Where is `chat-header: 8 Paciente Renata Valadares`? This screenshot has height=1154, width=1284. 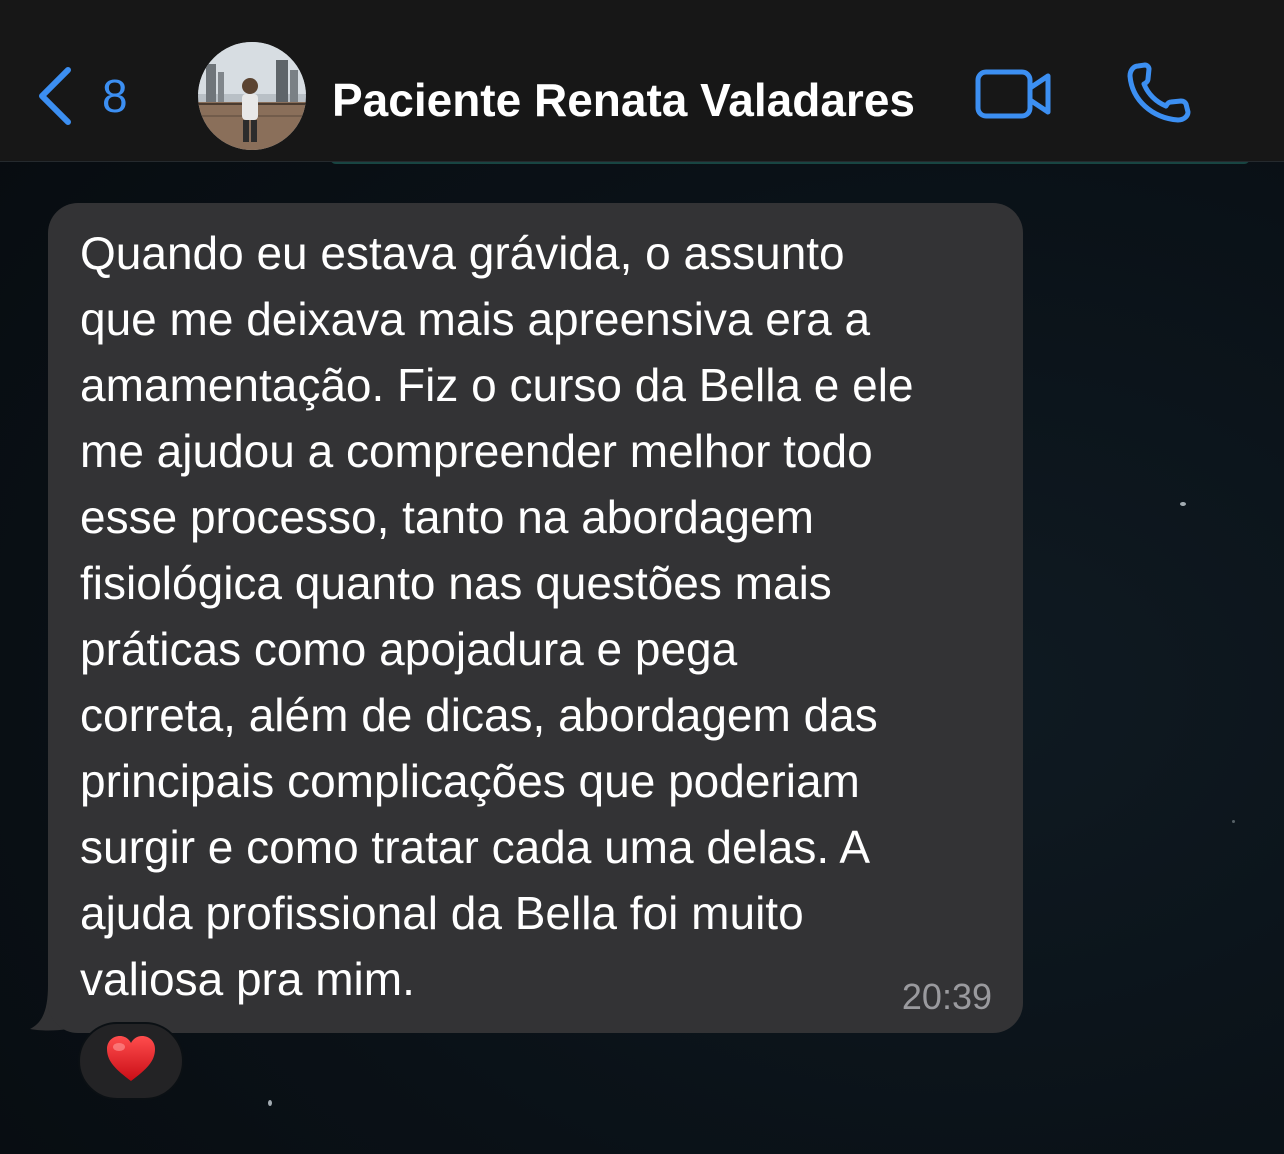
chat-header: 8 Paciente Renata Valadares is located at coordinates (642, 81).